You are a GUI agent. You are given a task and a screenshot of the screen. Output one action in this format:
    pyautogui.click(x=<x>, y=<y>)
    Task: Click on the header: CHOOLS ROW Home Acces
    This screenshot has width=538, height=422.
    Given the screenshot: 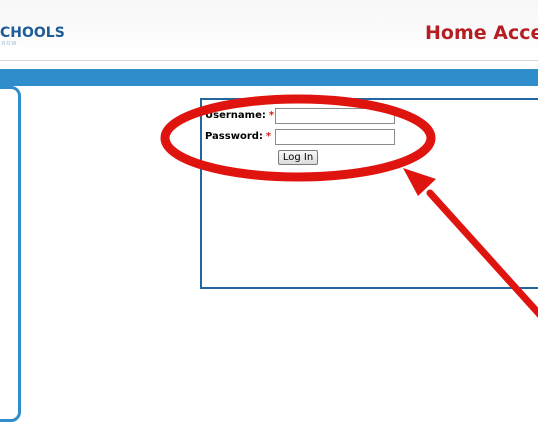 What is the action you would take?
    pyautogui.click(x=269, y=30)
    